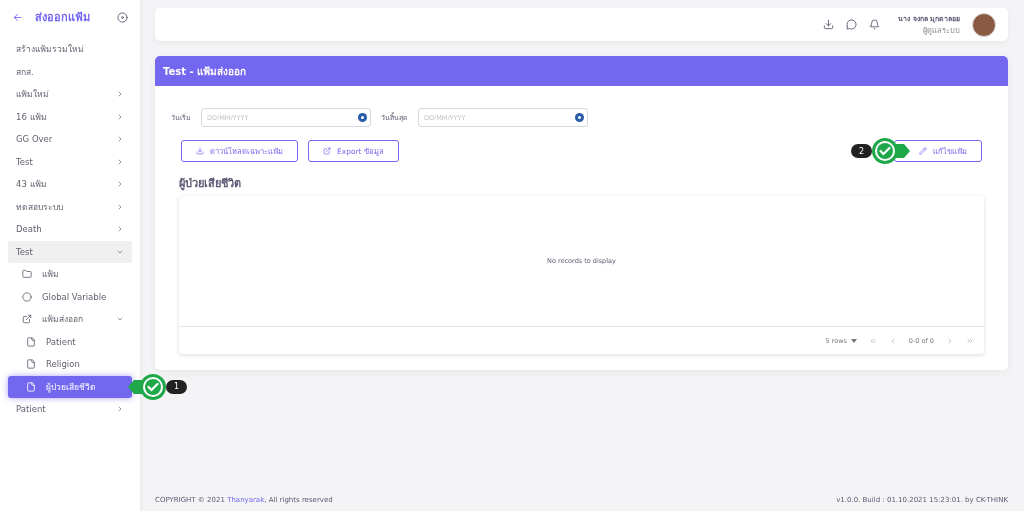 The height and width of the screenshot is (511, 1024). What do you see at coordinates (70, 139) in the screenshot?
I see `sidebar-item: GG Over` at bounding box center [70, 139].